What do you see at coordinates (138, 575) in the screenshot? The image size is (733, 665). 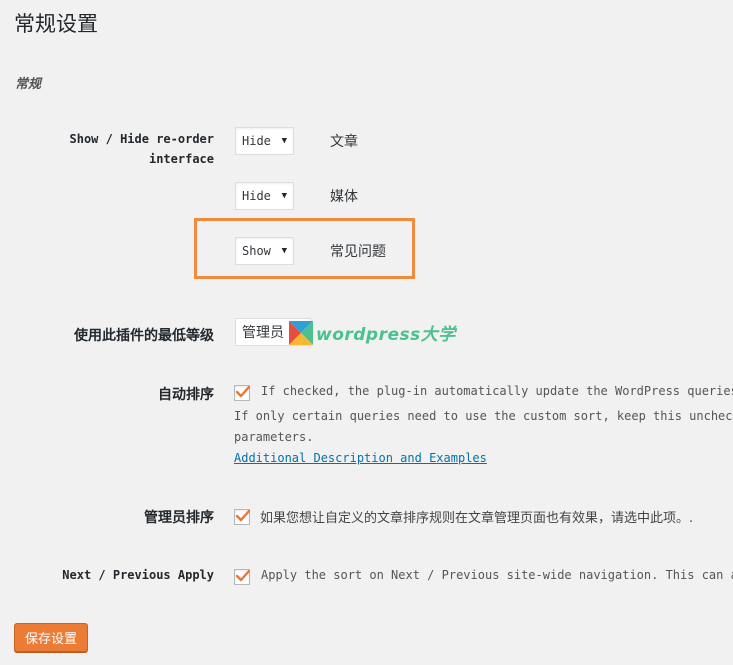 I see `next-prev-label: Next / Previous Apply` at bounding box center [138, 575].